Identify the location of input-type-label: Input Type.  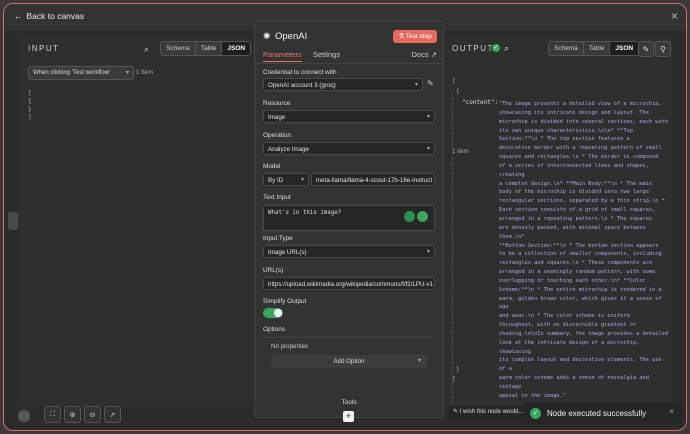
(278, 238).